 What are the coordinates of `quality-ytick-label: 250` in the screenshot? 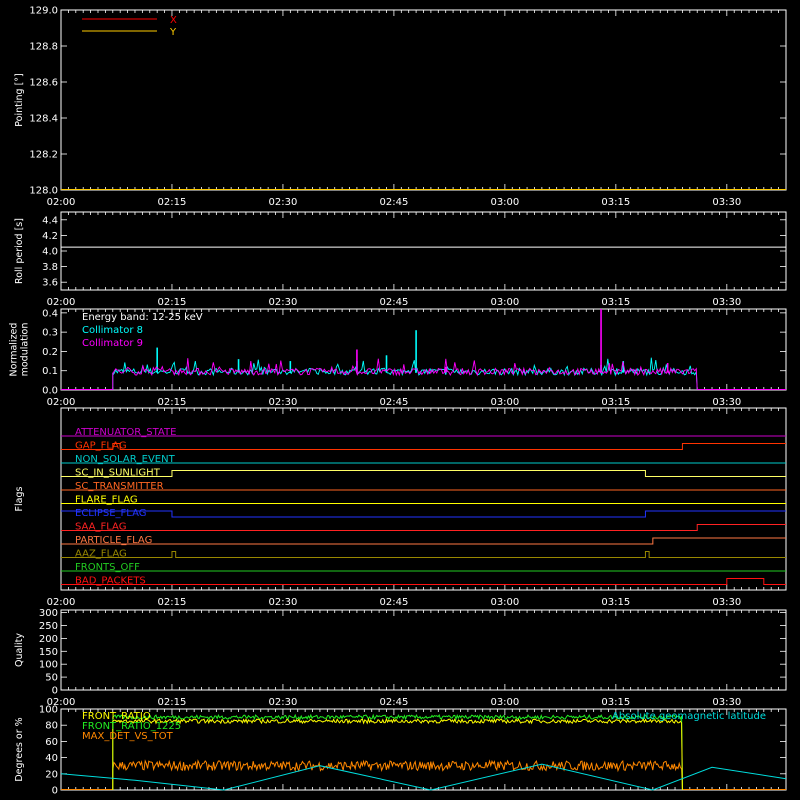 It's located at (48, 626).